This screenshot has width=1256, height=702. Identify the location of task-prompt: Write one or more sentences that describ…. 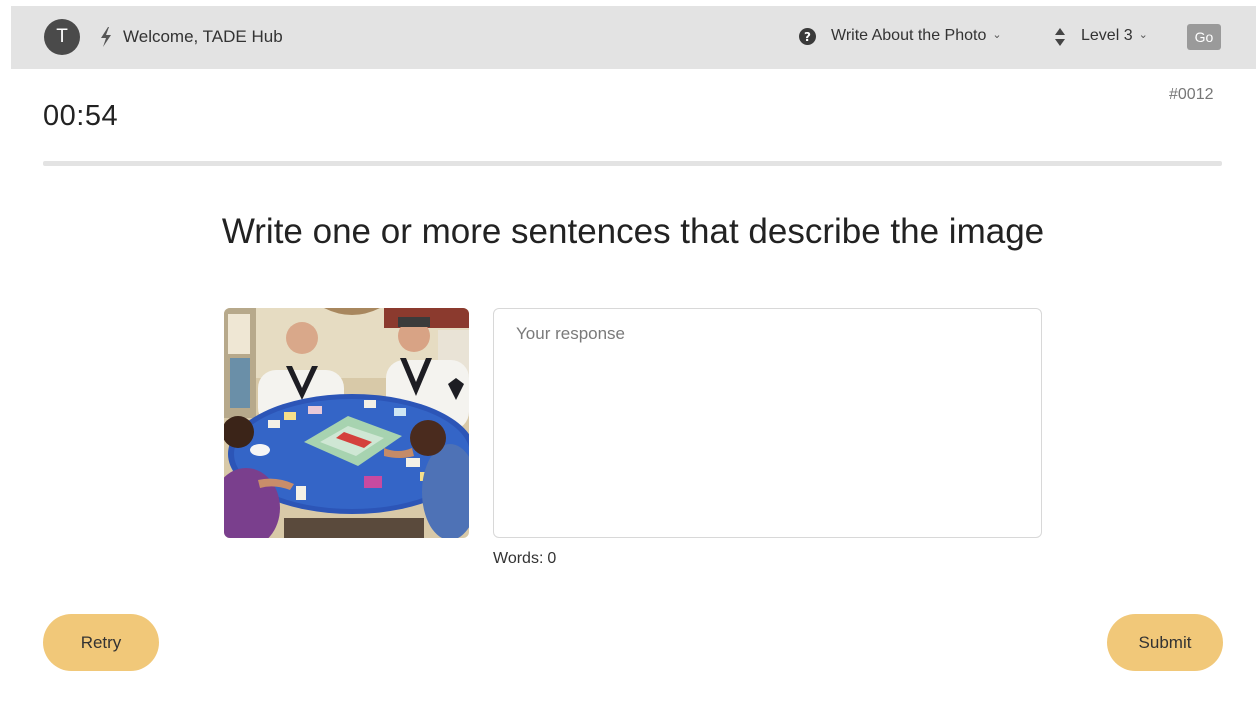
(633, 231).